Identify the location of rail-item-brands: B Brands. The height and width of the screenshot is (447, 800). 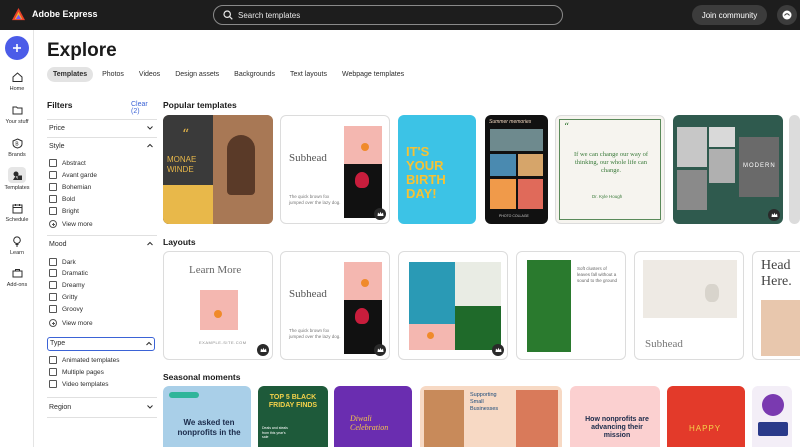
(17, 147).